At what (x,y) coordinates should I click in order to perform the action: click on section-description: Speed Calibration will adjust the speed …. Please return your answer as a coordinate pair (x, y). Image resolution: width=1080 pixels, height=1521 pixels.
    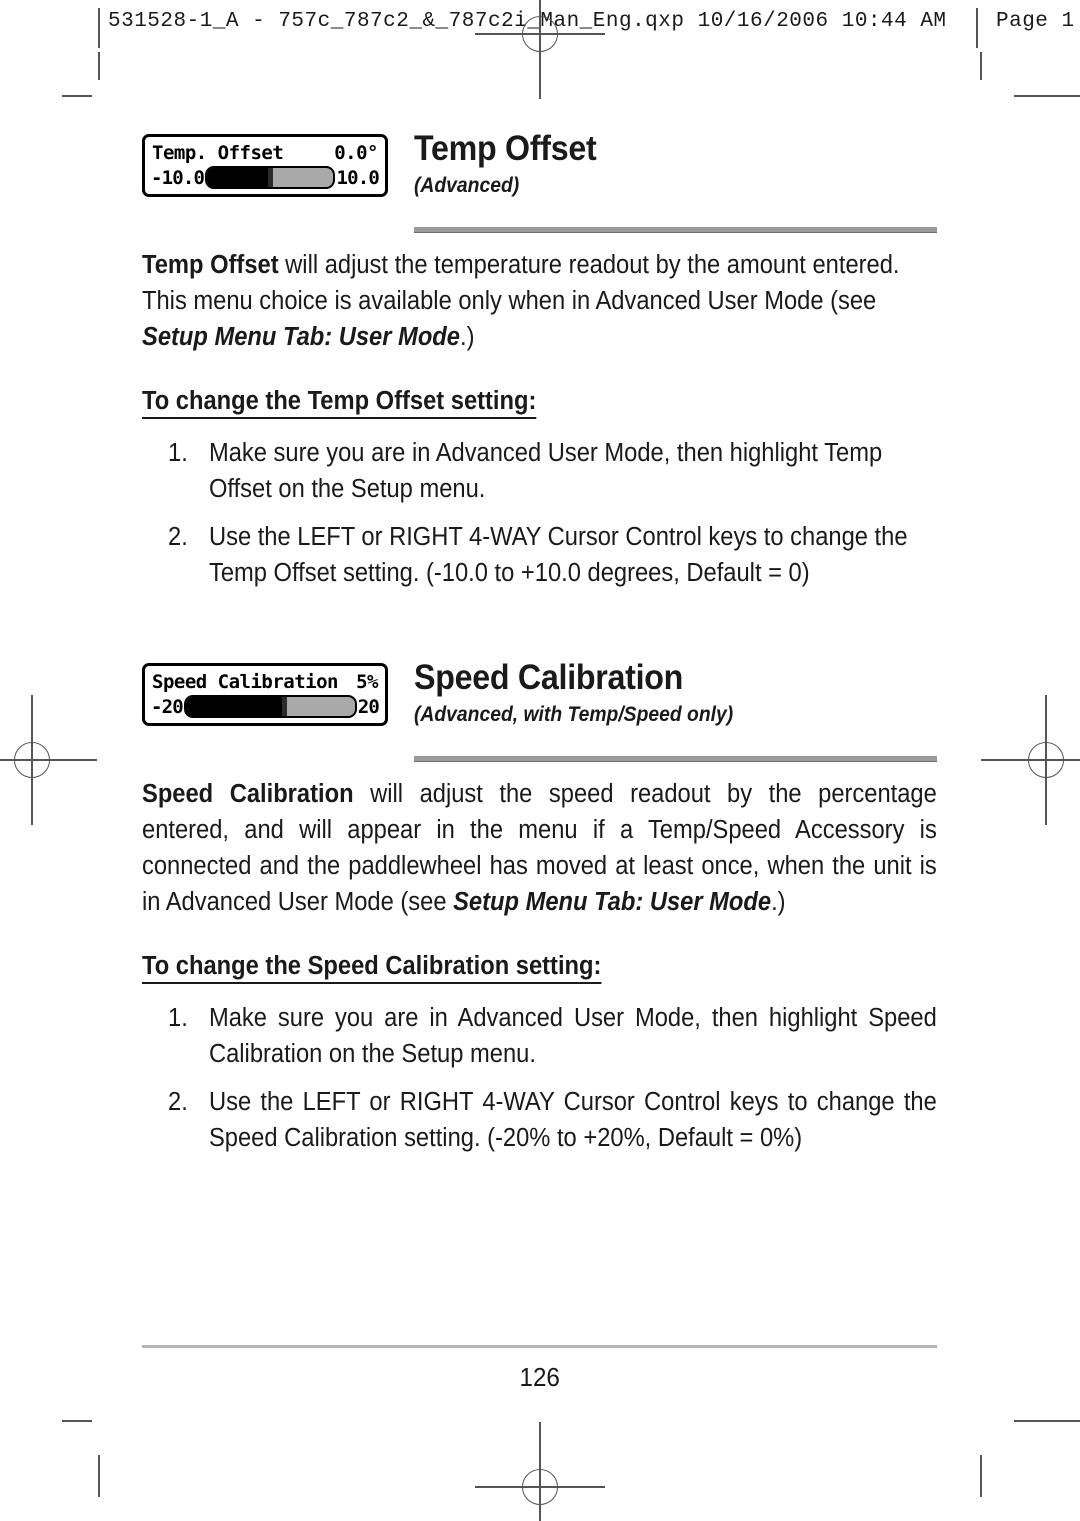
    Looking at the image, I should click on (539, 848).